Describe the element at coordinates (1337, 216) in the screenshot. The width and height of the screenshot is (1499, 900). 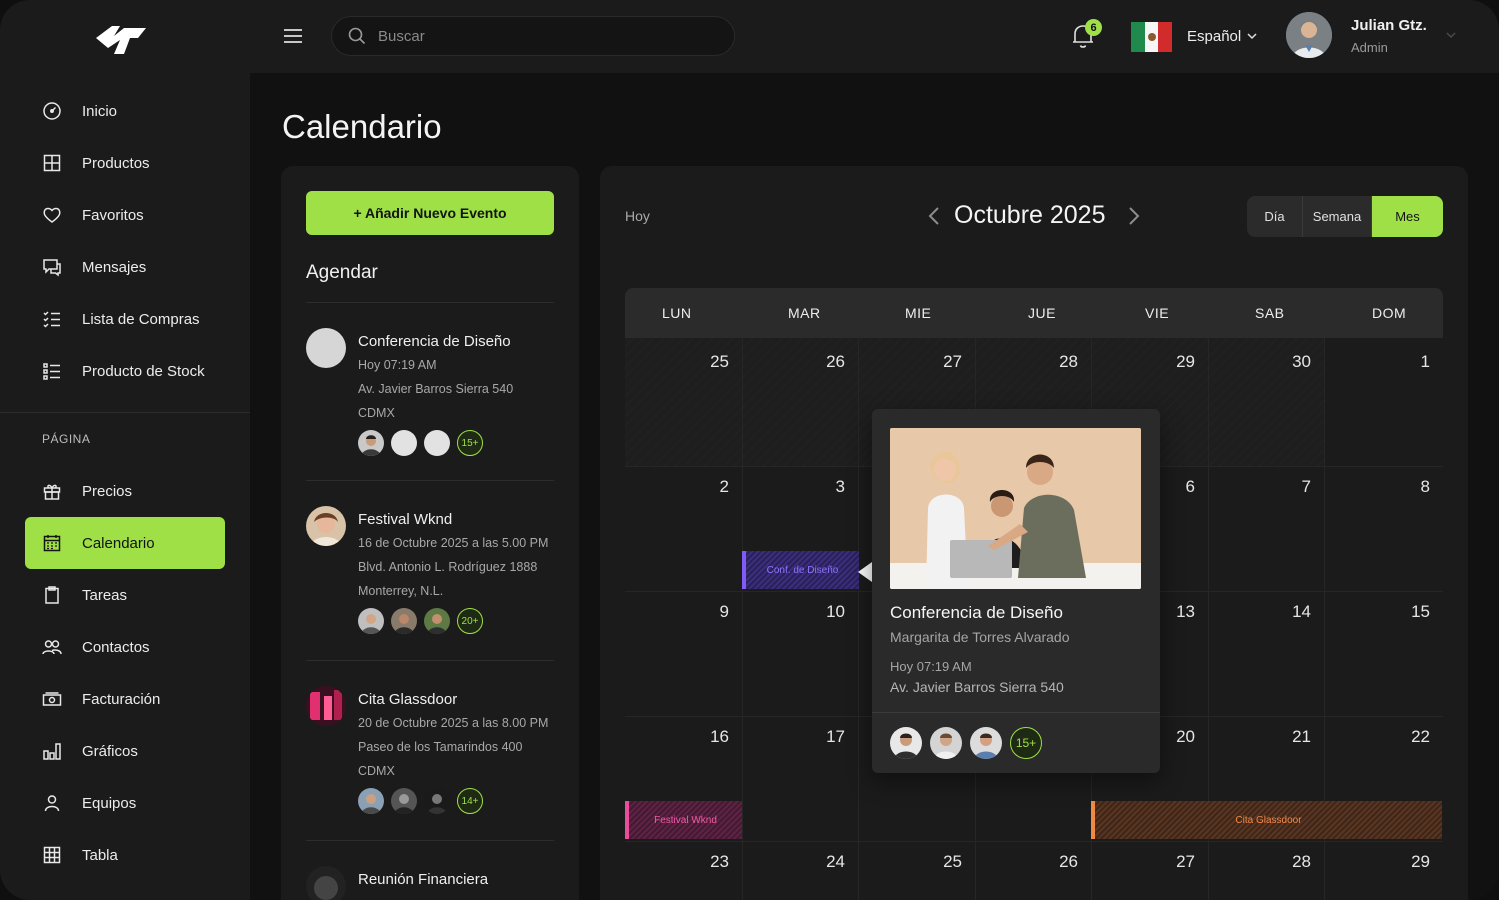
I see `view-week-button: Semana` at that location.